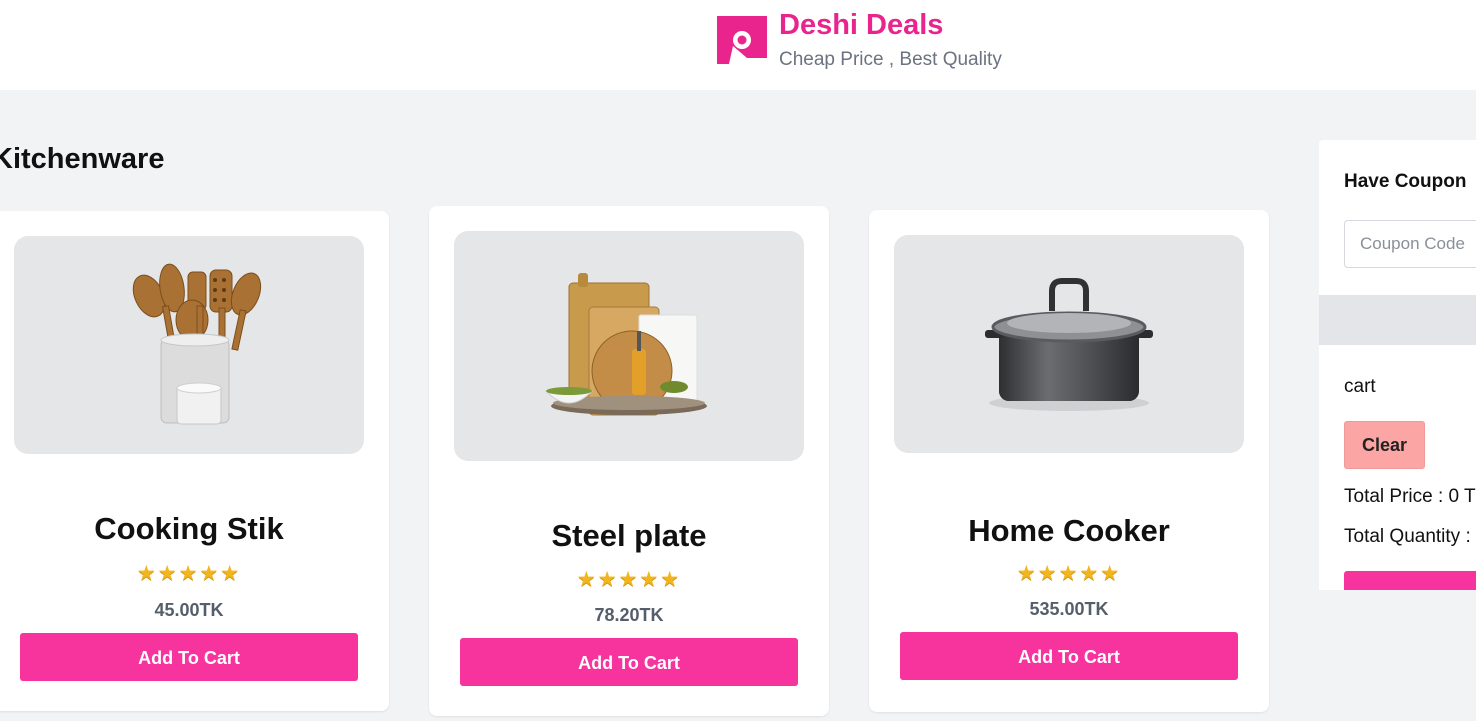 Image resolution: width=1476 pixels, height=721 pixels. Describe the element at coordinates (861, 25) in the screenshot. I see `brand-title: Deshi Deals` at that location.